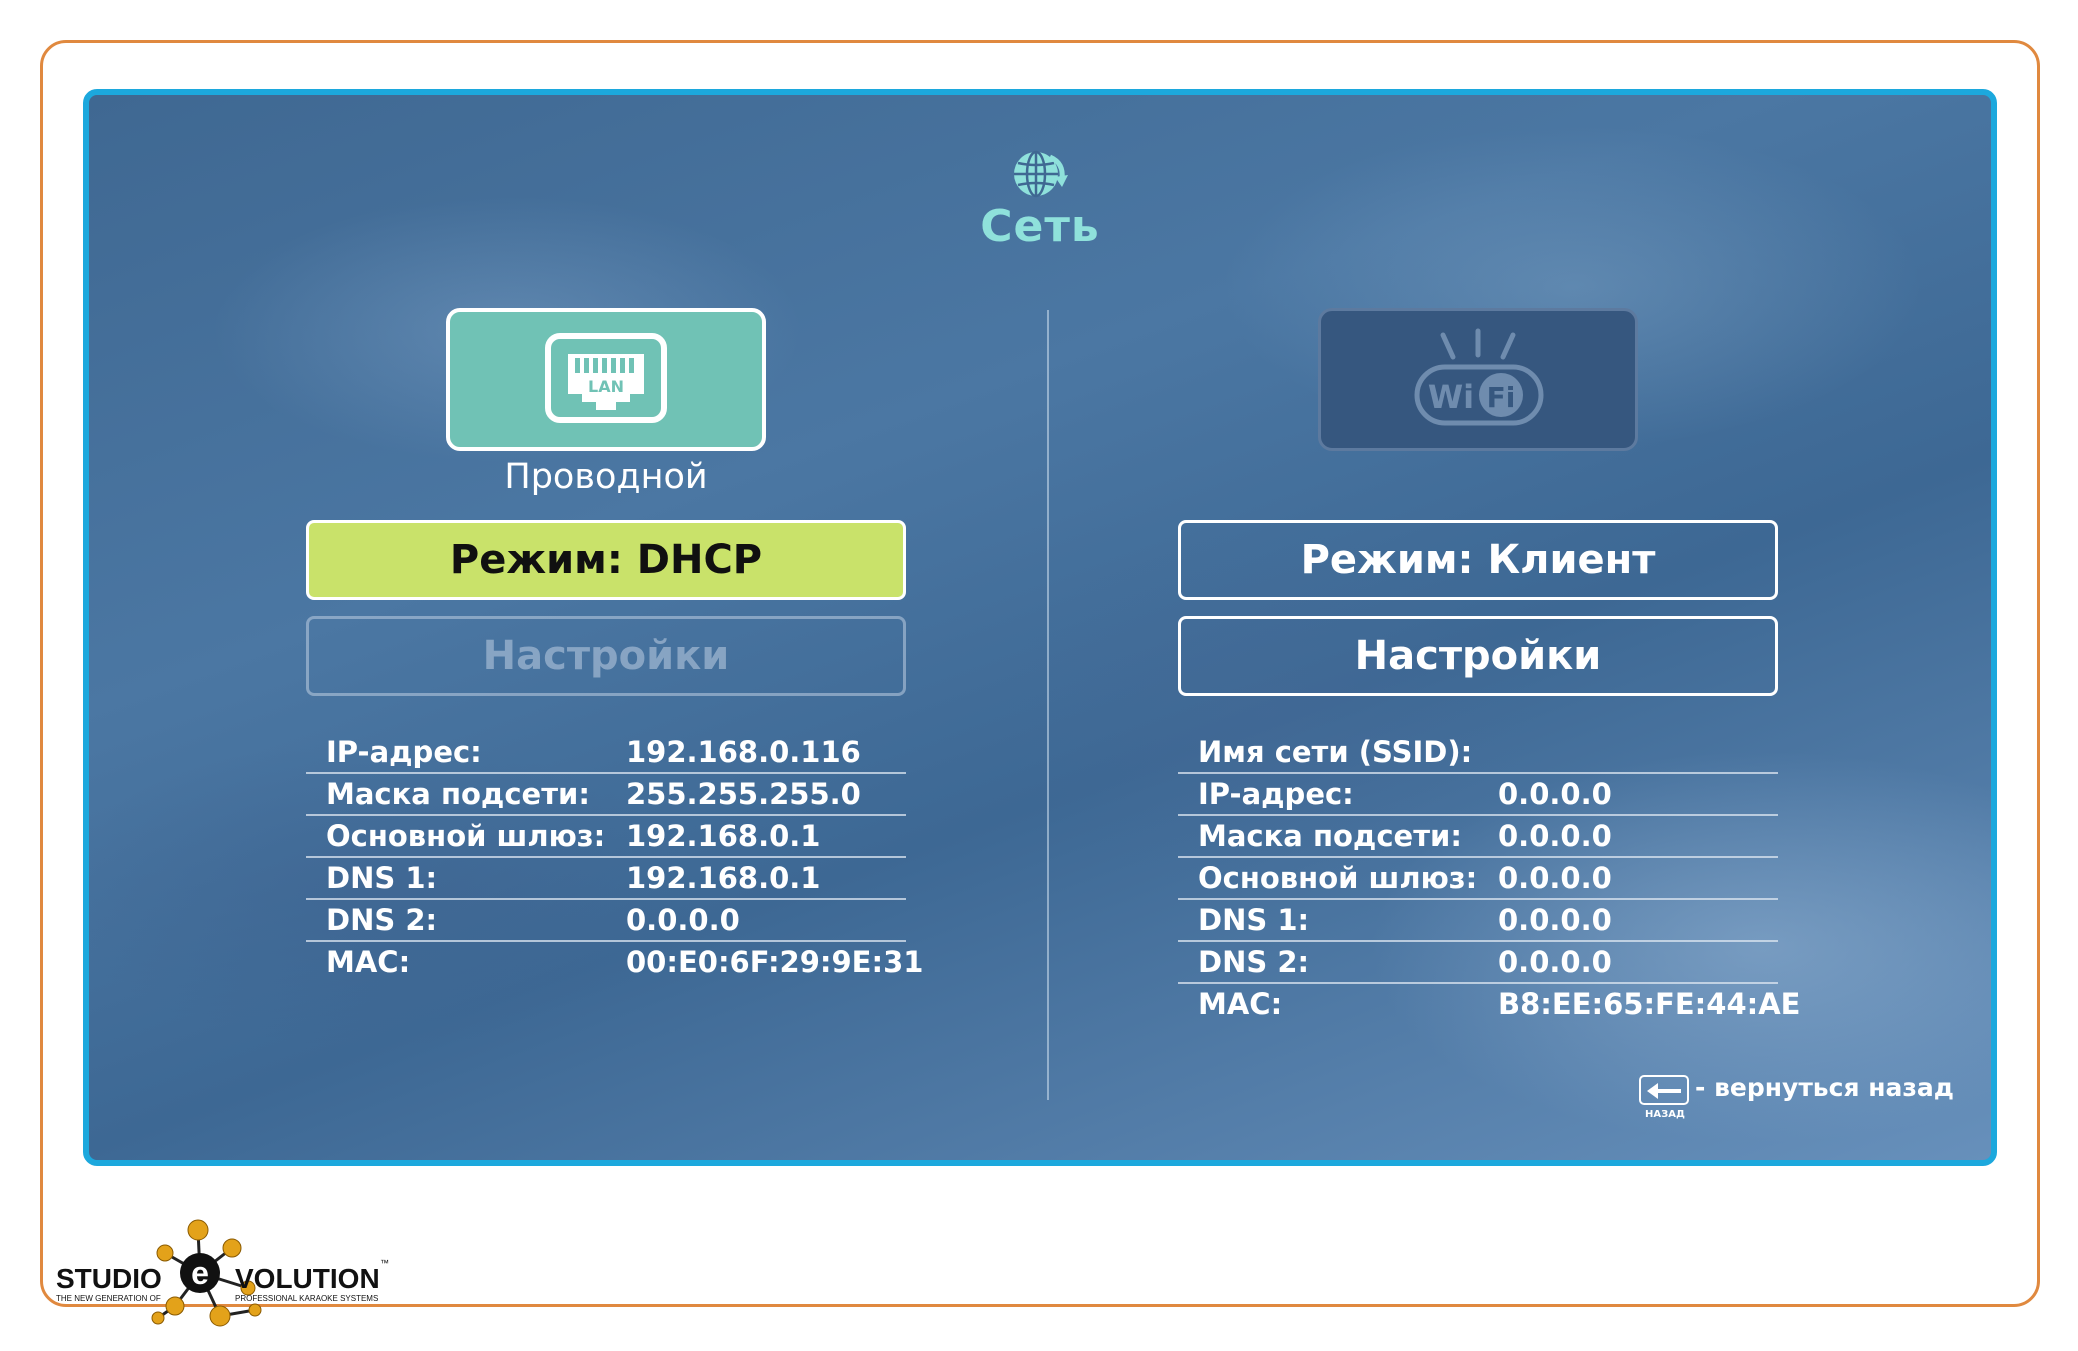 The height and width of the screenshot is (1351, 2078). Describe the element at coordinates (1824, 1087) in the screenshot. I see `back-hint-text: - вернуться назад` at that location.